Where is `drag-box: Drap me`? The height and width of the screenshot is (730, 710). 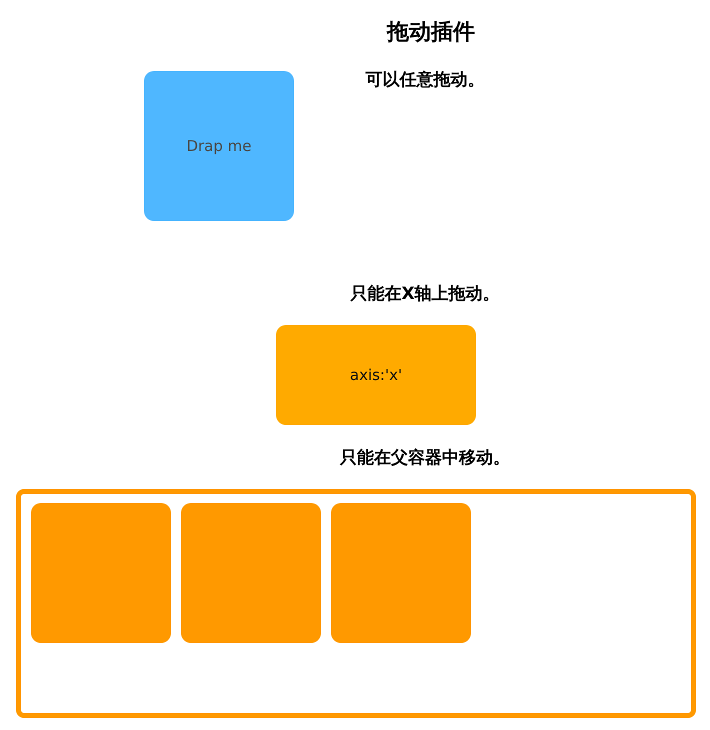
drag-box: Drap me is located at coordinates (219, 146).